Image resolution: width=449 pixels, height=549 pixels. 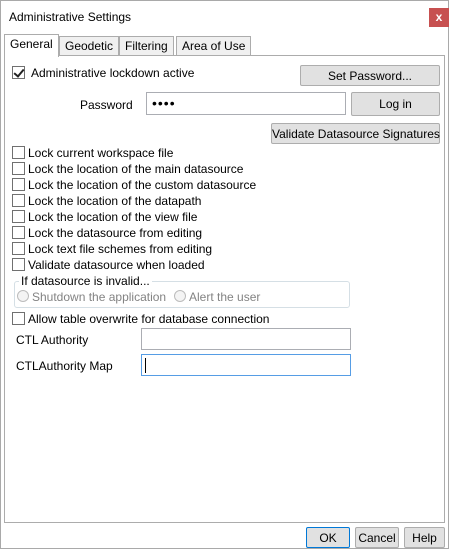 I want to click on lock-text-schemes-checkbox, so click(x=18, y=248).